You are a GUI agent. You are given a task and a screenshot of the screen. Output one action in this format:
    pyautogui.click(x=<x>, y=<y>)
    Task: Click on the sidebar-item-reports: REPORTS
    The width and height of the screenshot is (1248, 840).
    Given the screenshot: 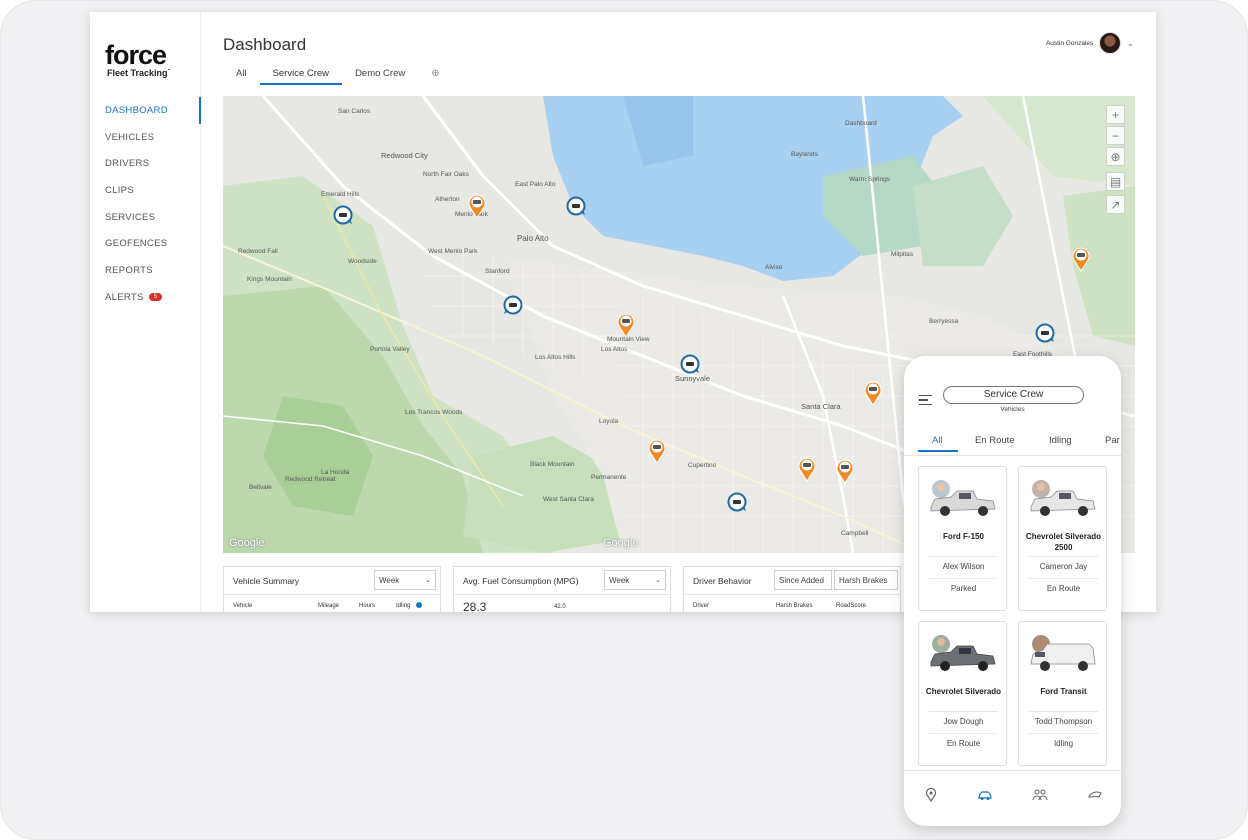 What is the action you would take?
    pyautogui.click(x=145, y=270)
    